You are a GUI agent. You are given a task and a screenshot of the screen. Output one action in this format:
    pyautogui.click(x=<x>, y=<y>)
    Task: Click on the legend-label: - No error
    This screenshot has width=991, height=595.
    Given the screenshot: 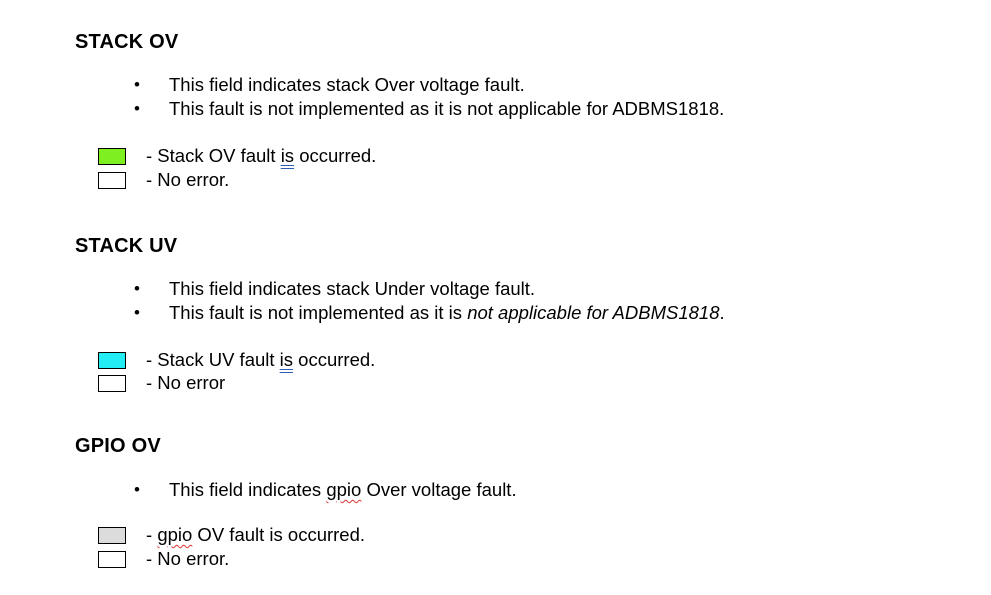 What is the action you would take?
    pyautogui.click(x=186, y=382)
    